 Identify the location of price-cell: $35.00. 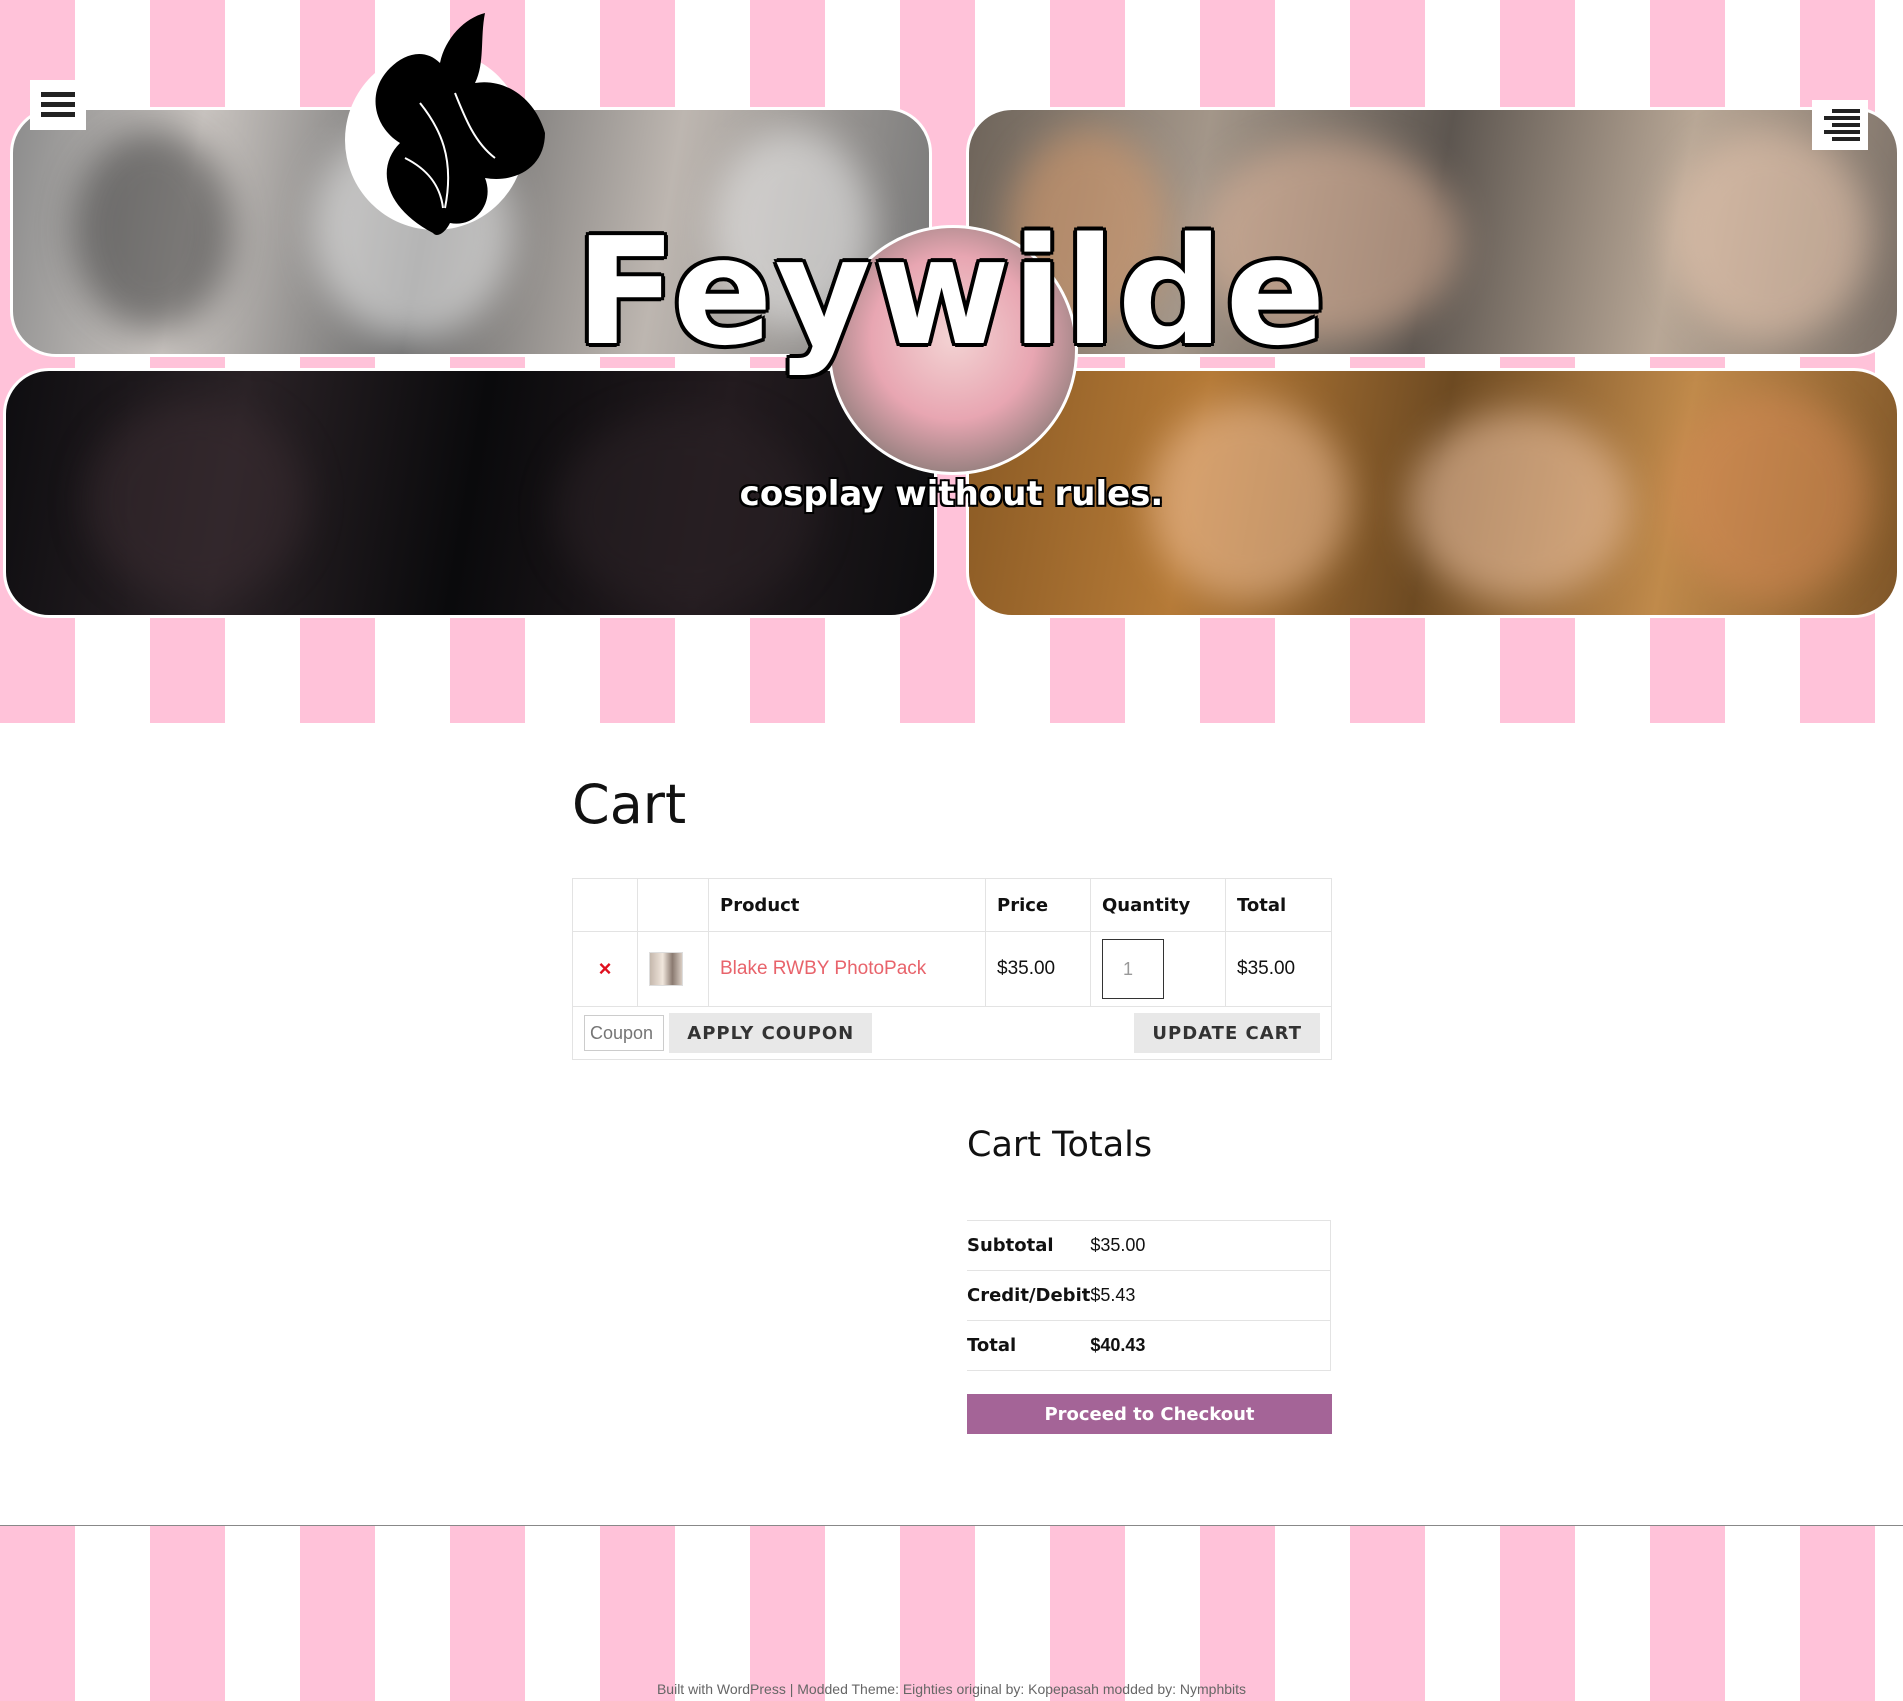
(1038, 969).